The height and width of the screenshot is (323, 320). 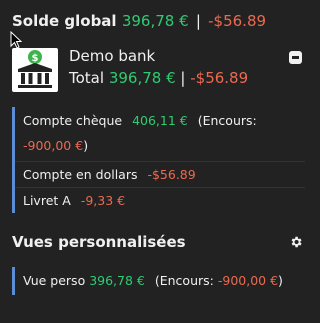 What do you see at coordinates (47, 200) in the screenshot?
I see `account-name: Livret A` at bounding box center [47, 200].